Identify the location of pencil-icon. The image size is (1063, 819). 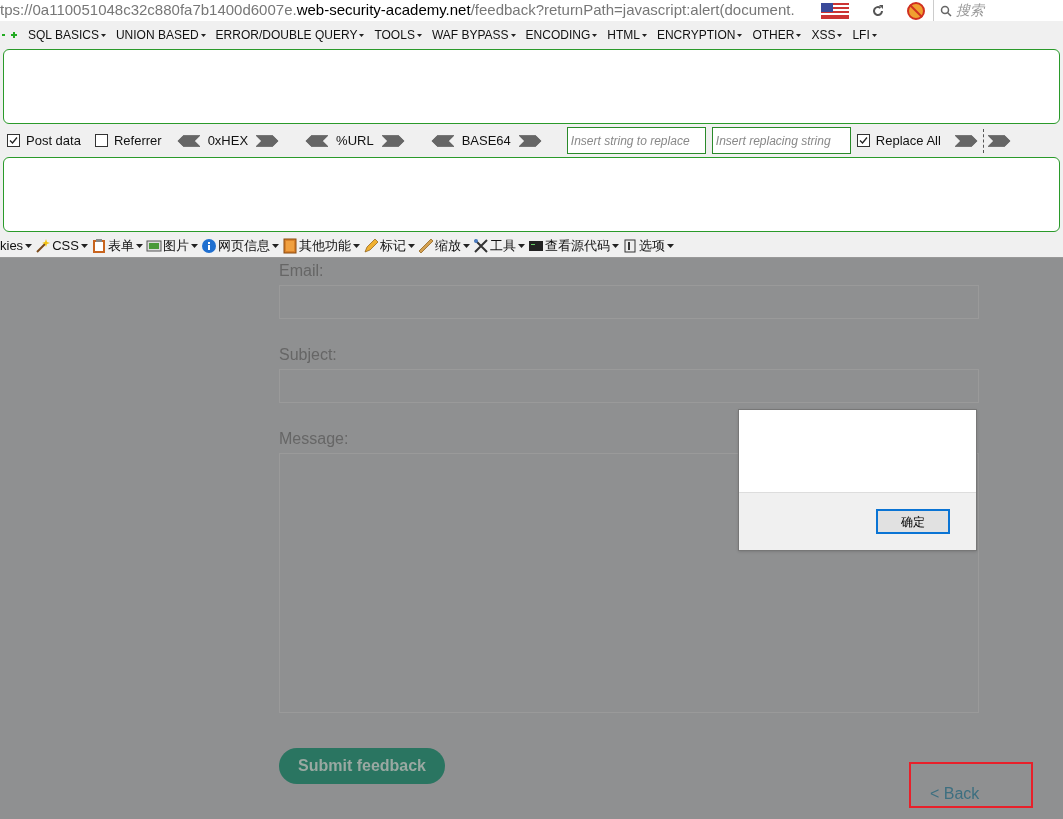
(370, 245).